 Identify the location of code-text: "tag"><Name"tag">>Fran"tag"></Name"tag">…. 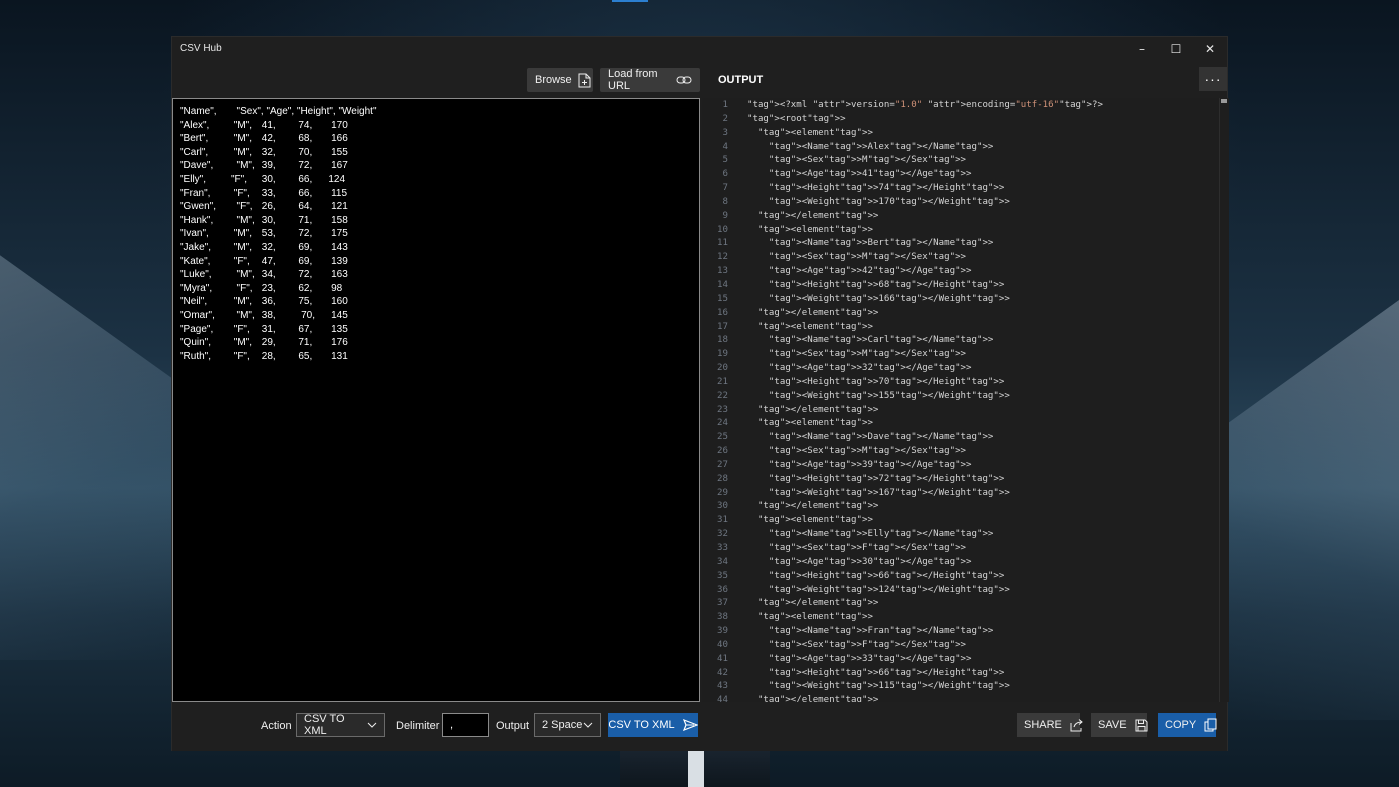
(881, 631).